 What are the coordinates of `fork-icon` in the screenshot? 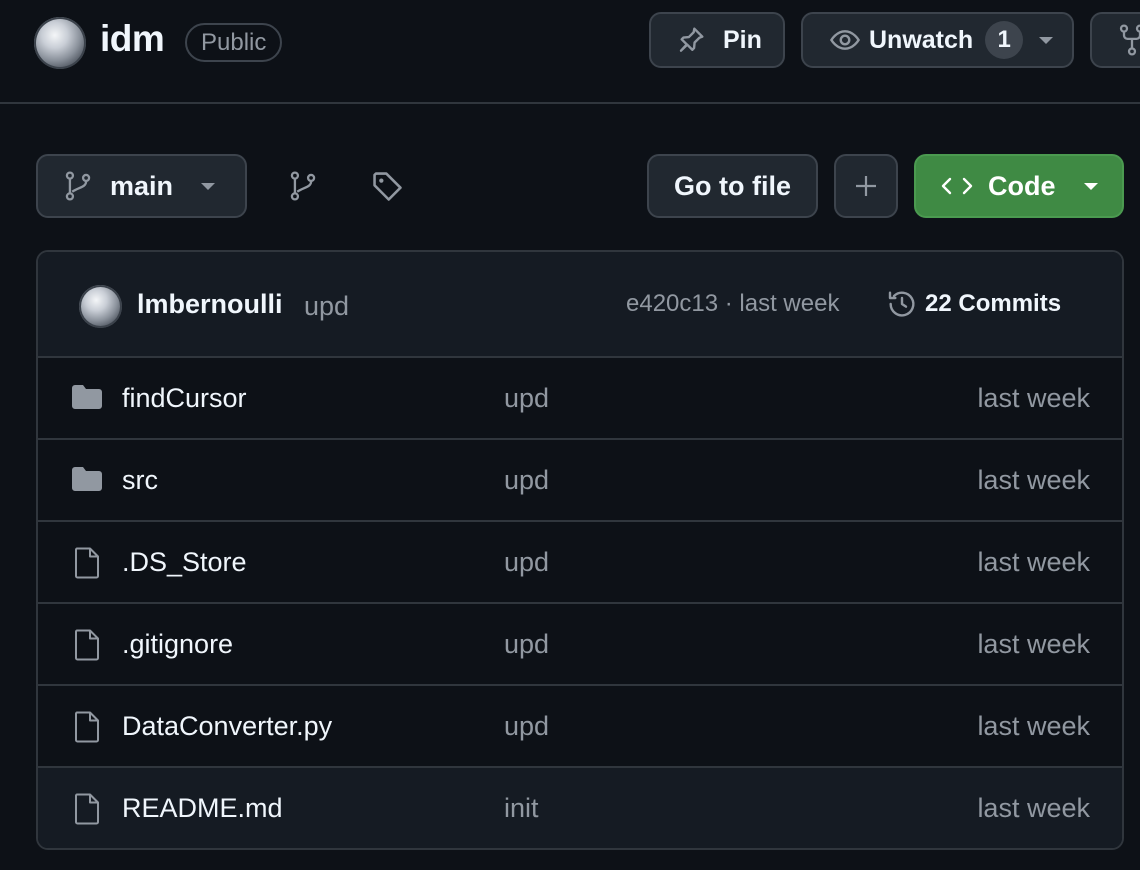 It's located at (1129, 40).